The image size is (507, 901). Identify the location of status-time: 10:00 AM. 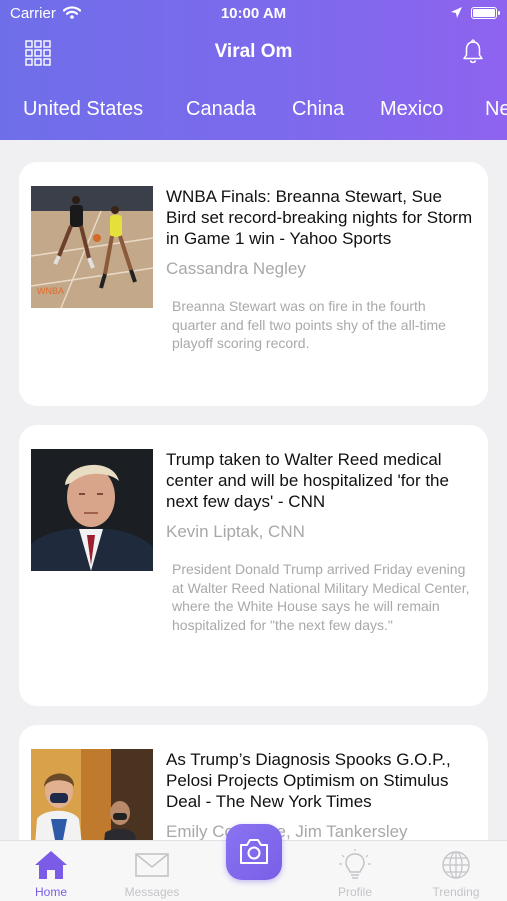
(253, 13).